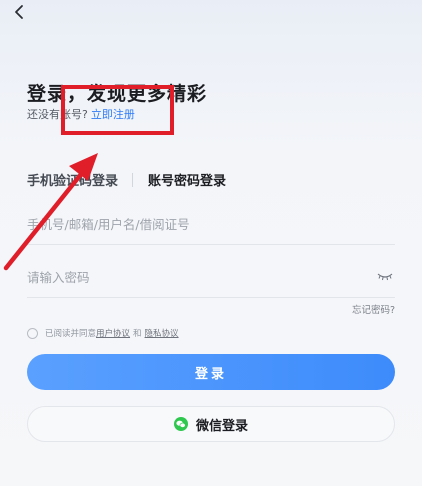 The width and height of the screenshot is (422, 486). I want to click on login-tabs: 手机验证码登录 账号密码登录, so click(126, 179).